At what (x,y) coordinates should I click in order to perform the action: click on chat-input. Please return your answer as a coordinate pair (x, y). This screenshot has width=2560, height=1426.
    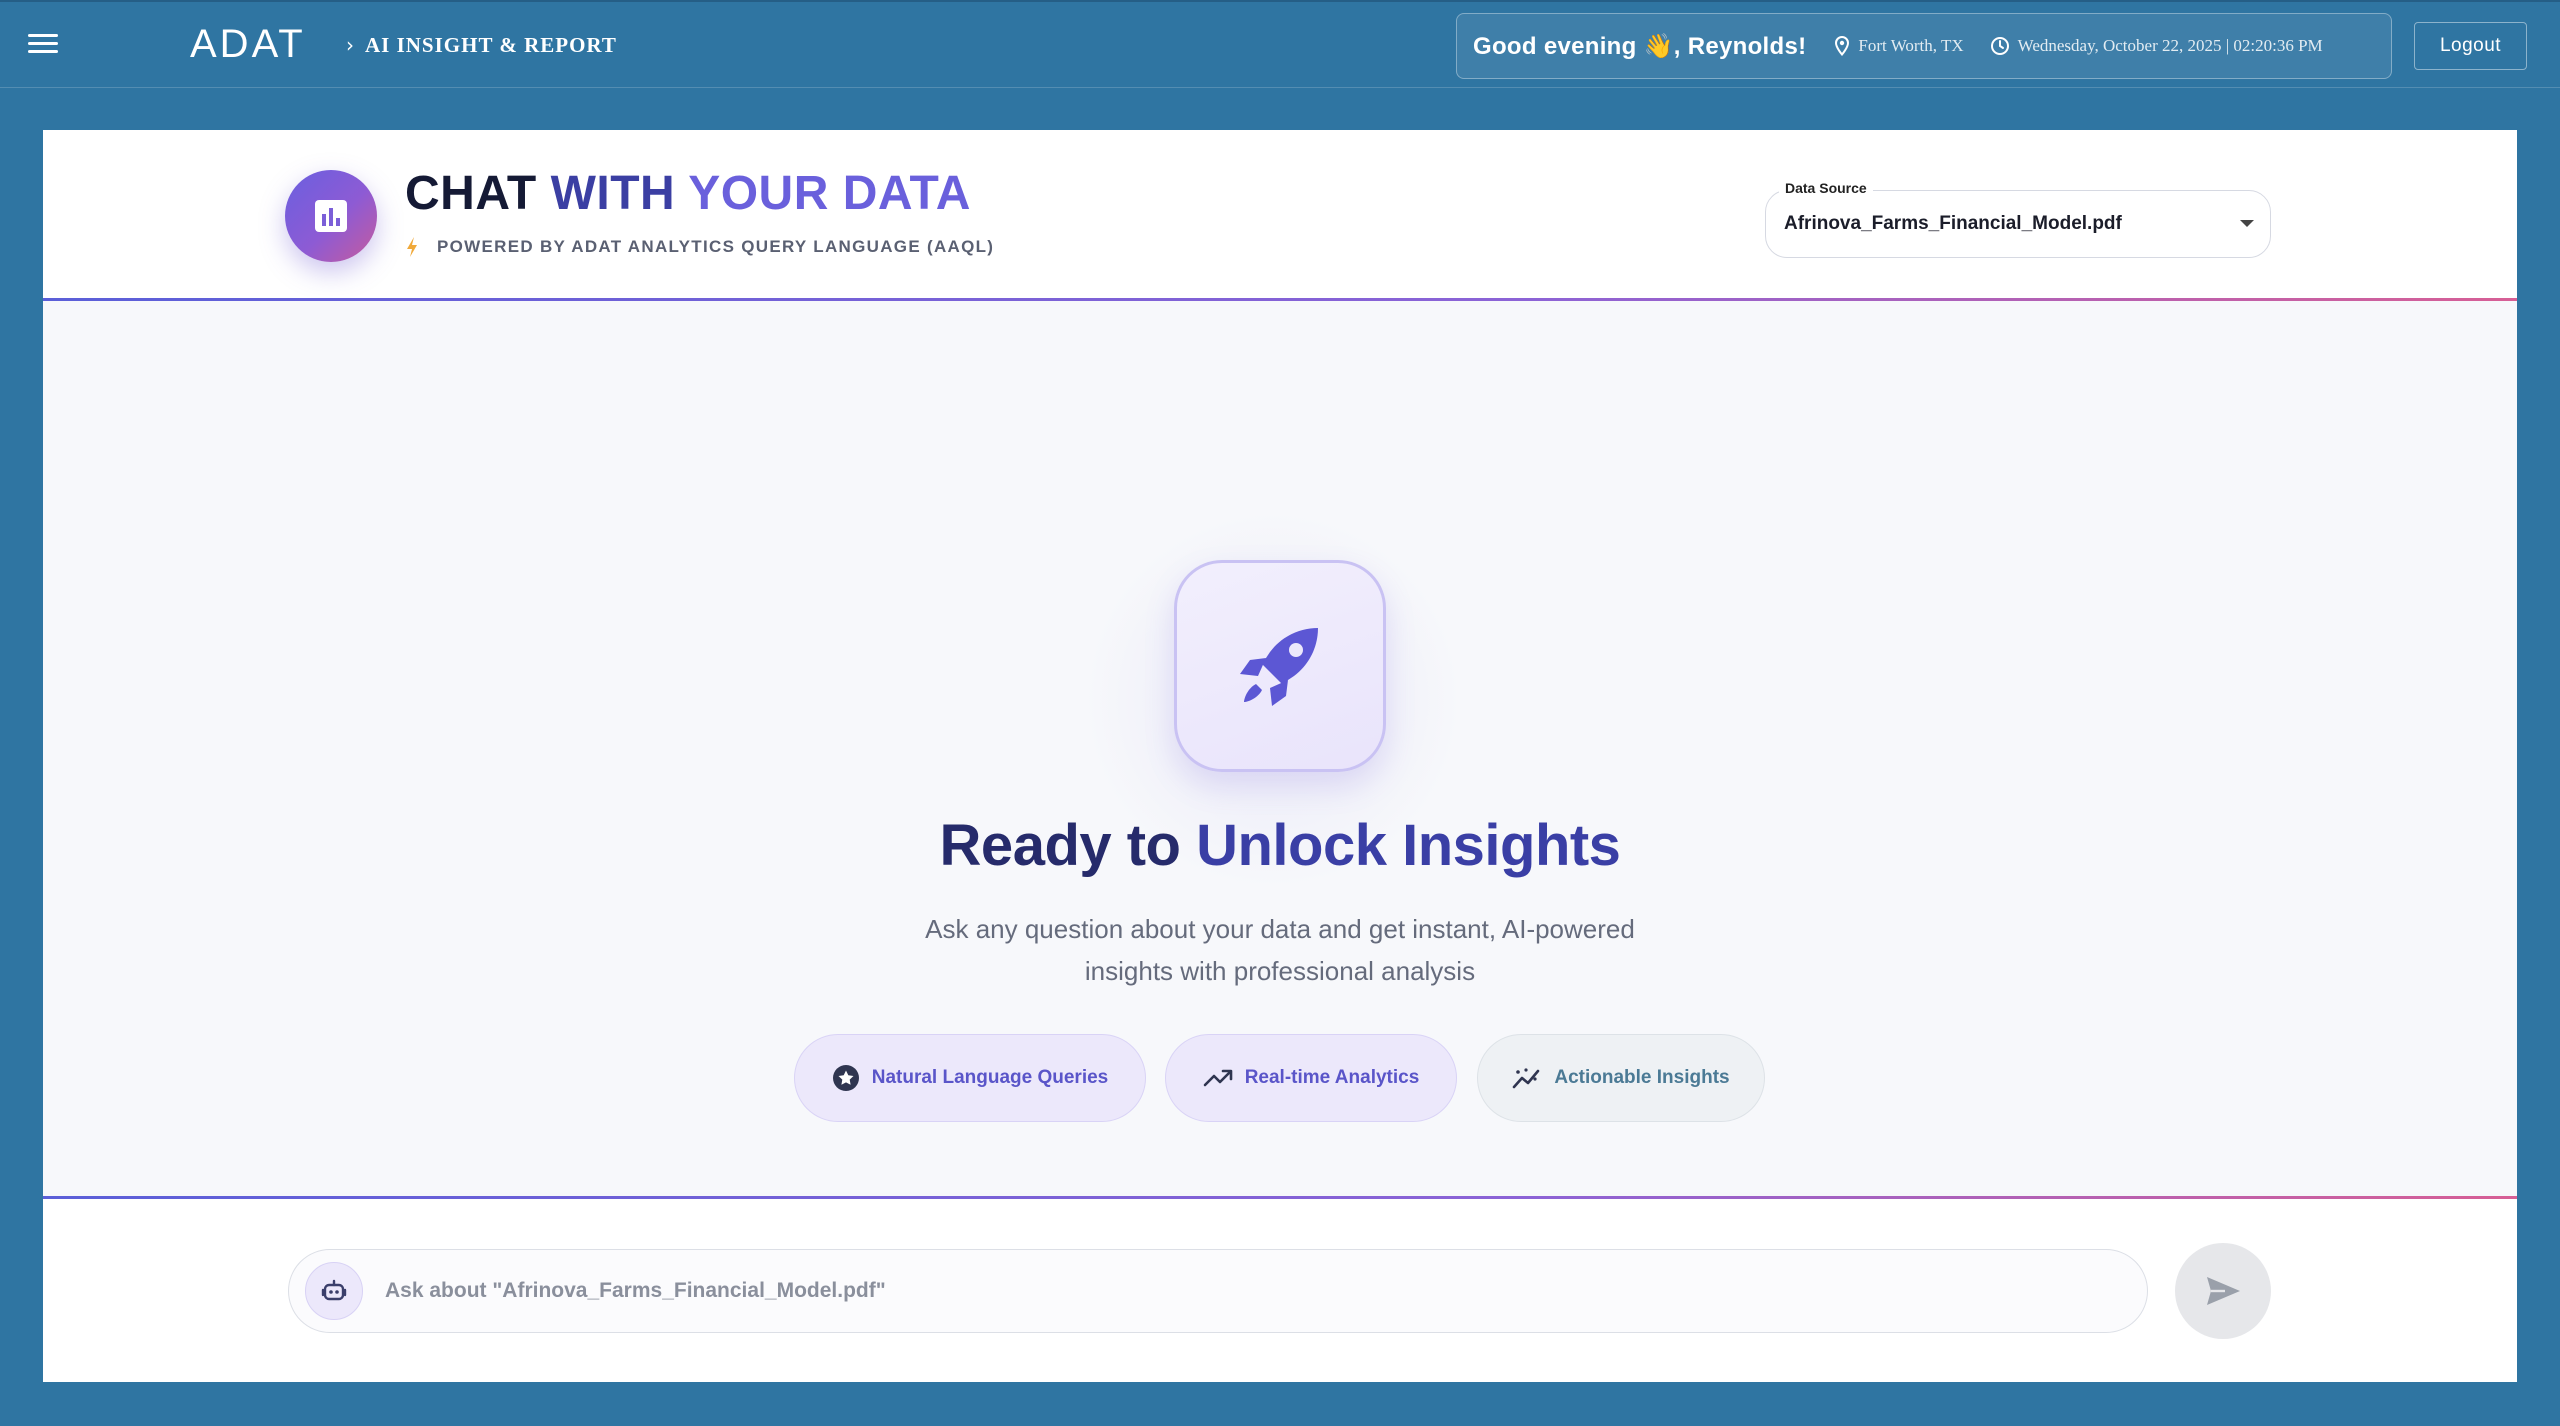
    Looking at the image, I should click on (1235, 1291).